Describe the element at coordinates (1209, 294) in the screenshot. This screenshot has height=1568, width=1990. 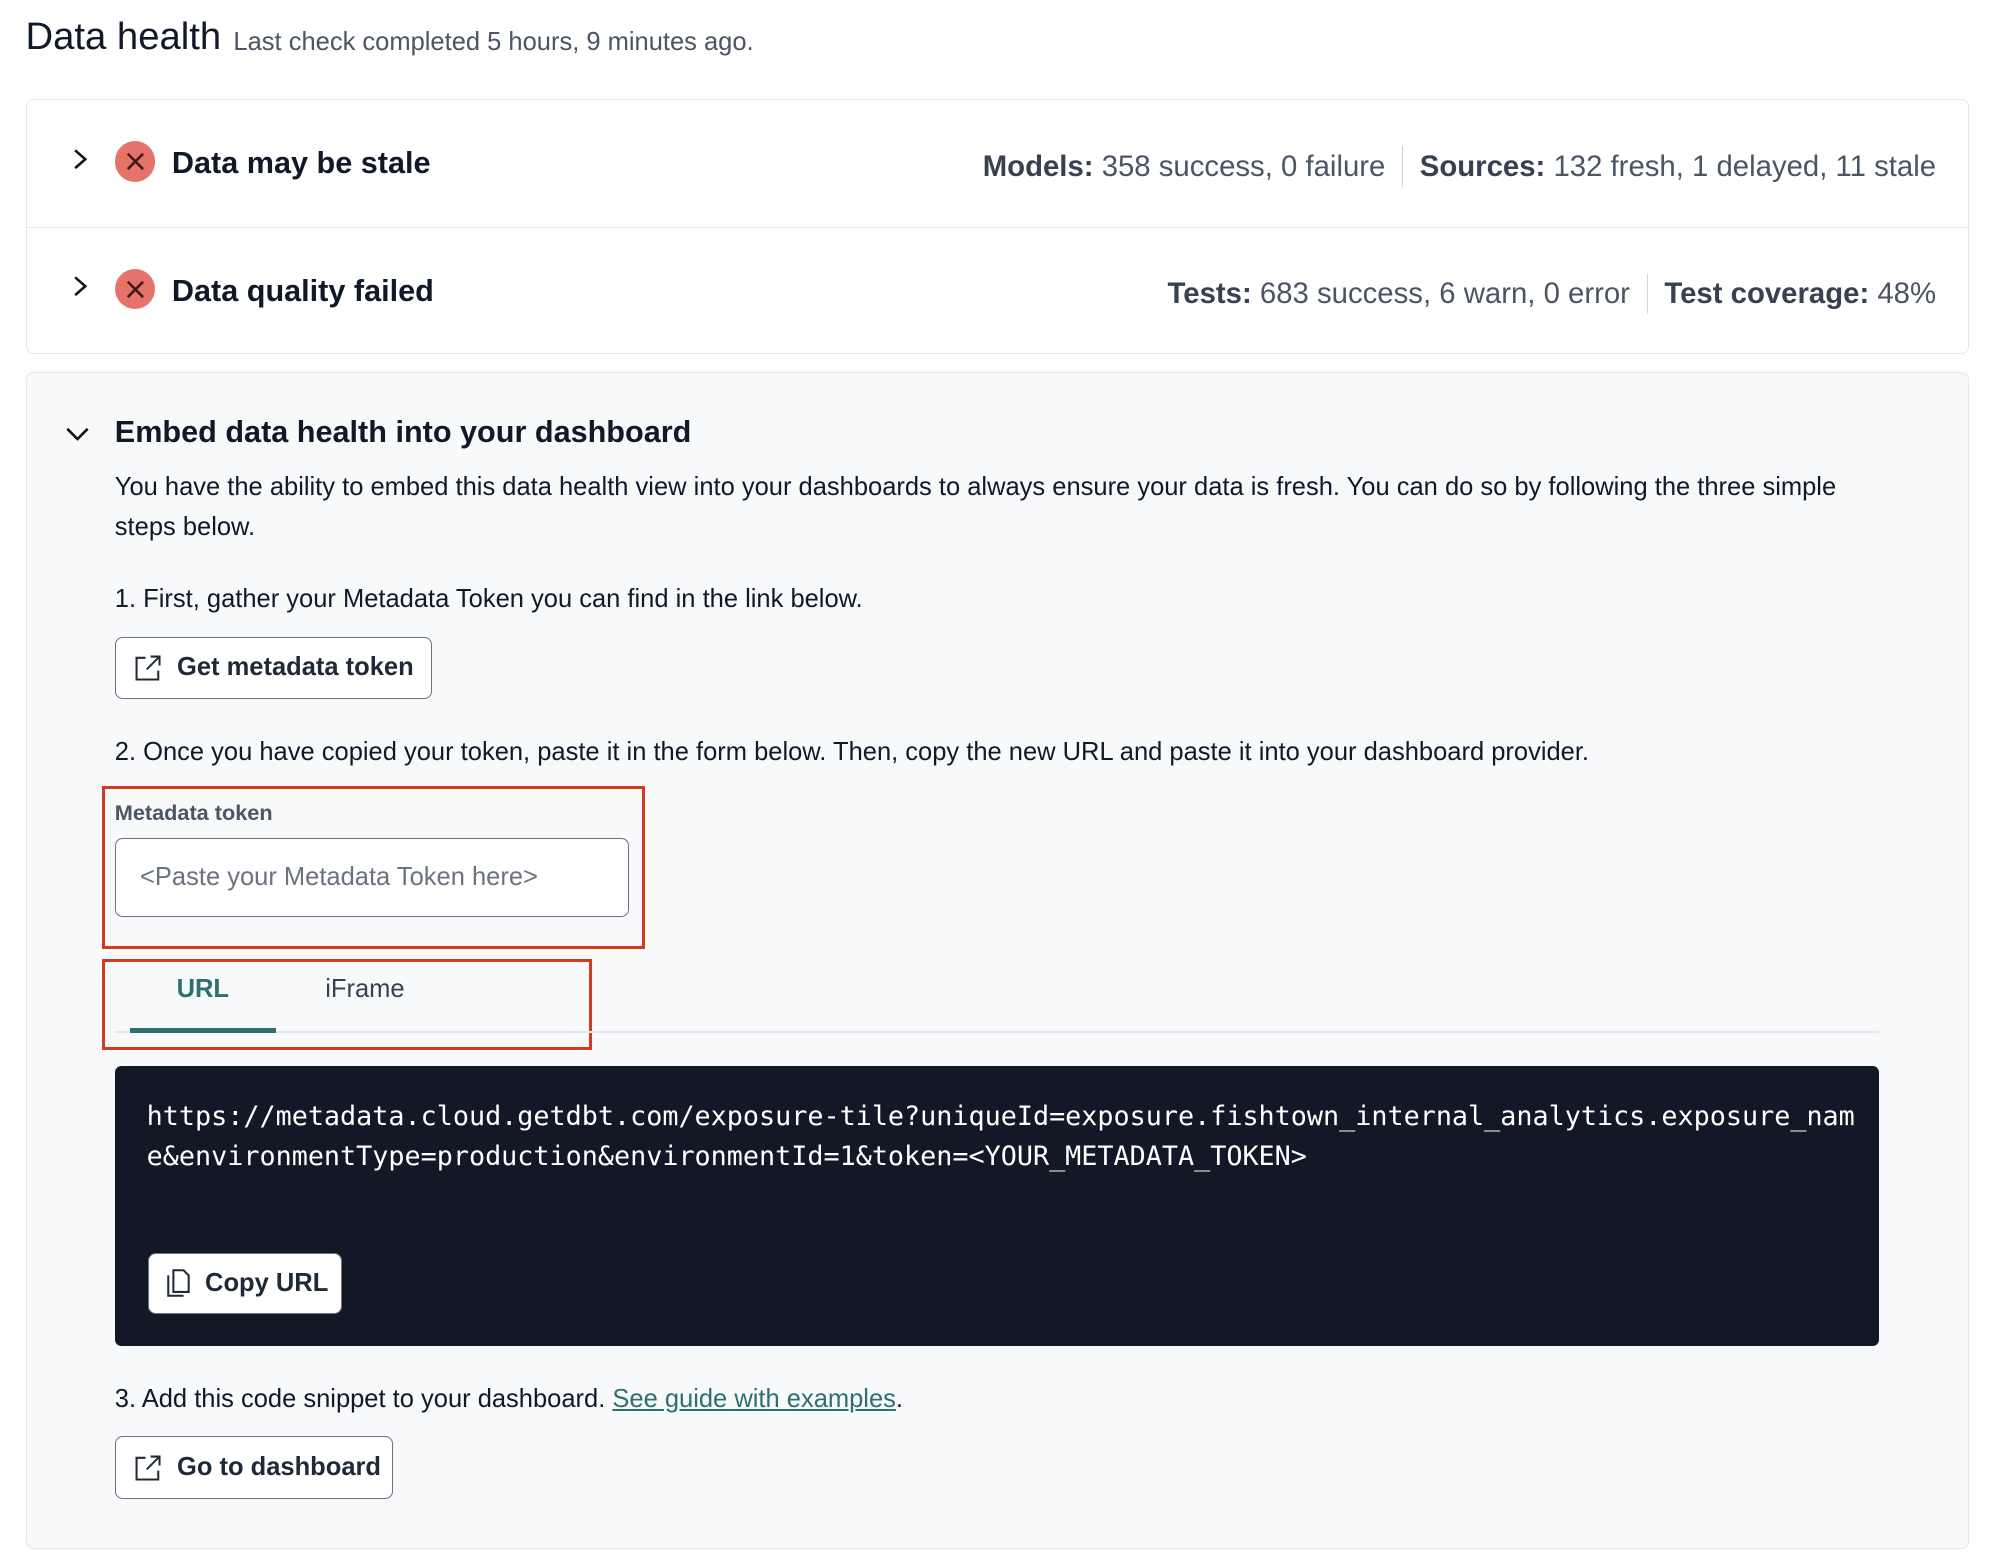
I see `stat-label: Tests:` at that location.